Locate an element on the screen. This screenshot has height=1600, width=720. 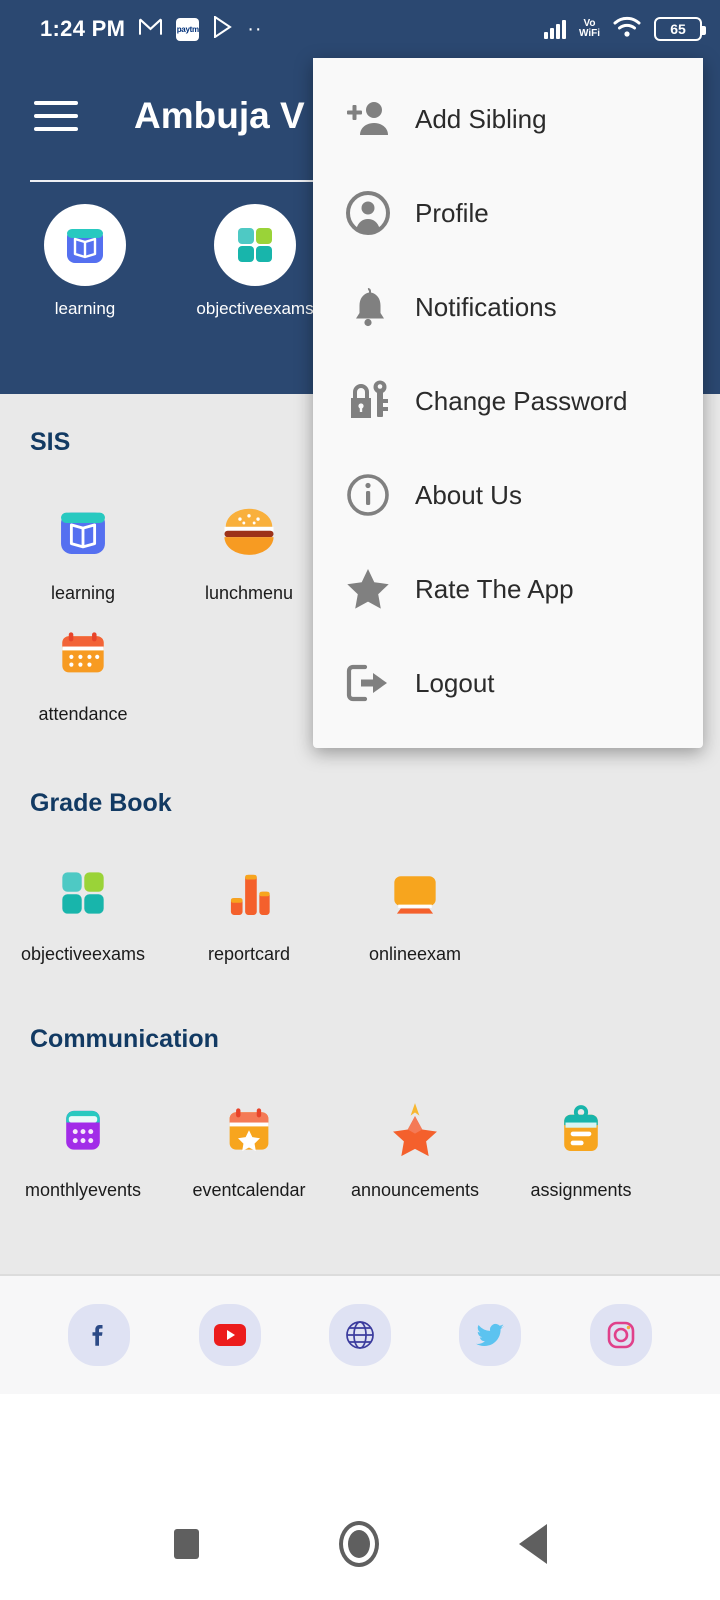
tile-label: attendance is located at coordinates (83, 714).